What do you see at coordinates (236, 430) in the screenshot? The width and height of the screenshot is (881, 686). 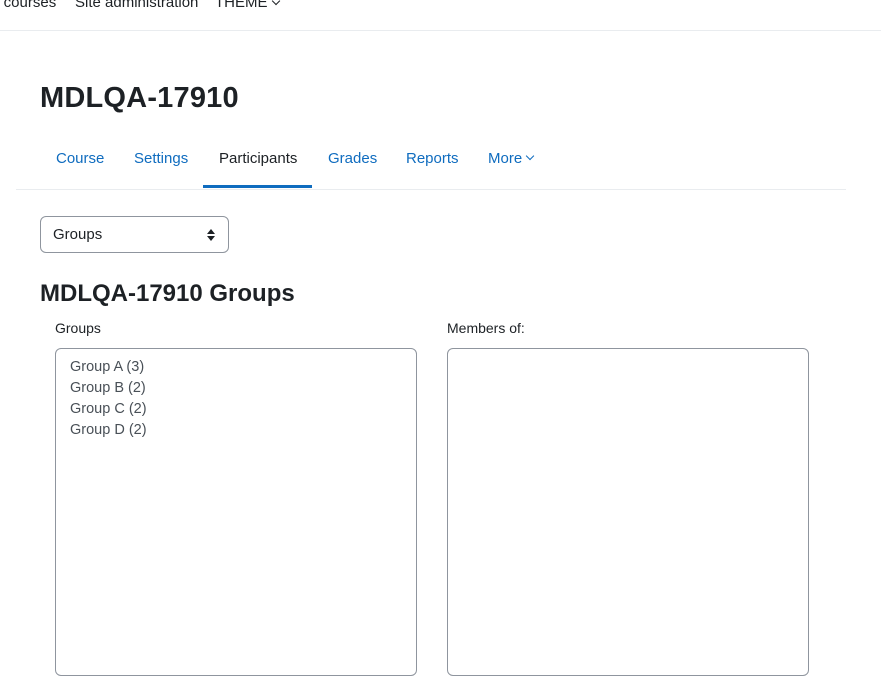 I see `group-option: Group D (2)` at bounding box center [236, 430].